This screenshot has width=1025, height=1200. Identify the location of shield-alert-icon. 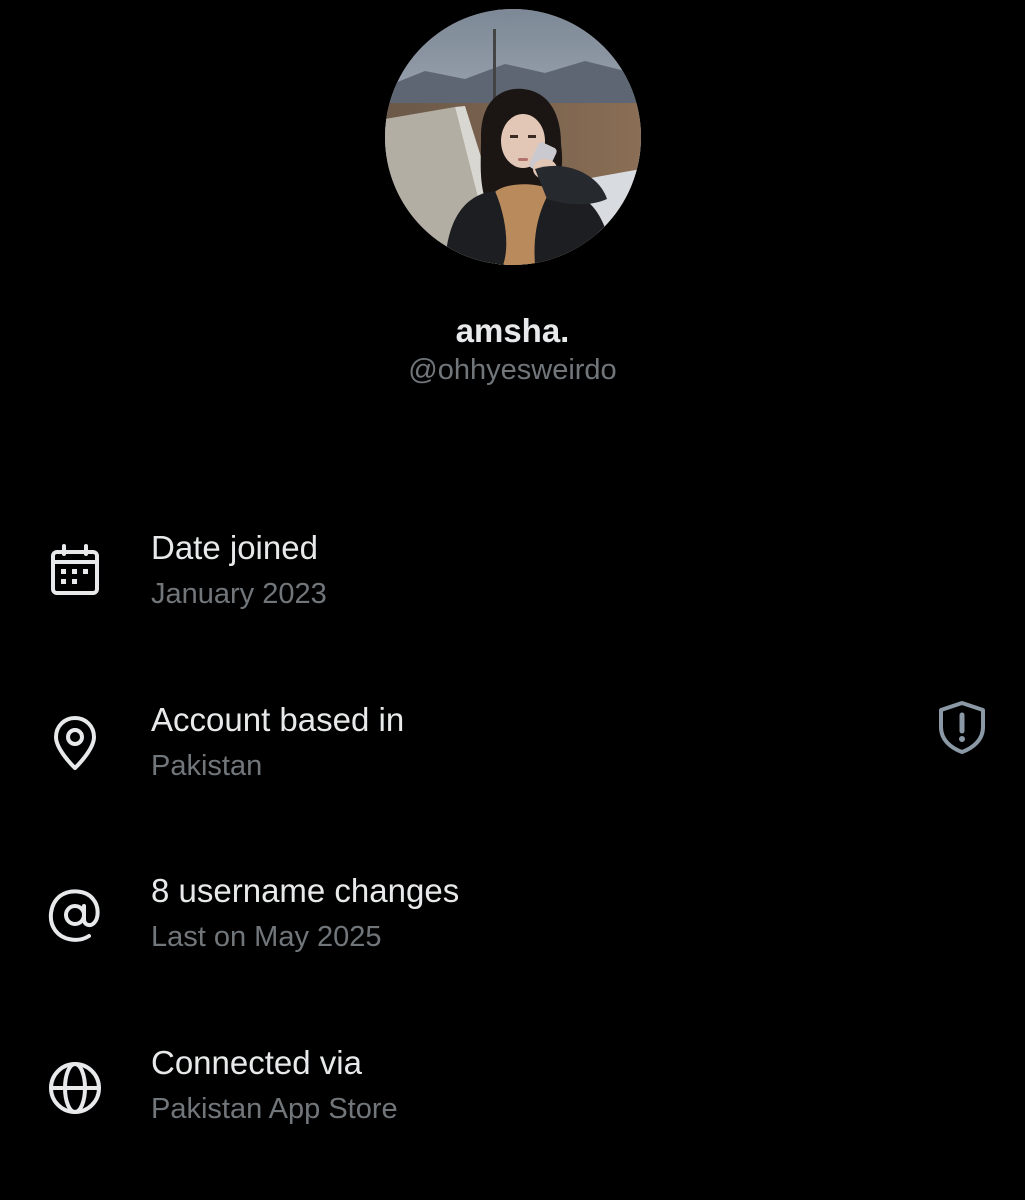
(962, 727).